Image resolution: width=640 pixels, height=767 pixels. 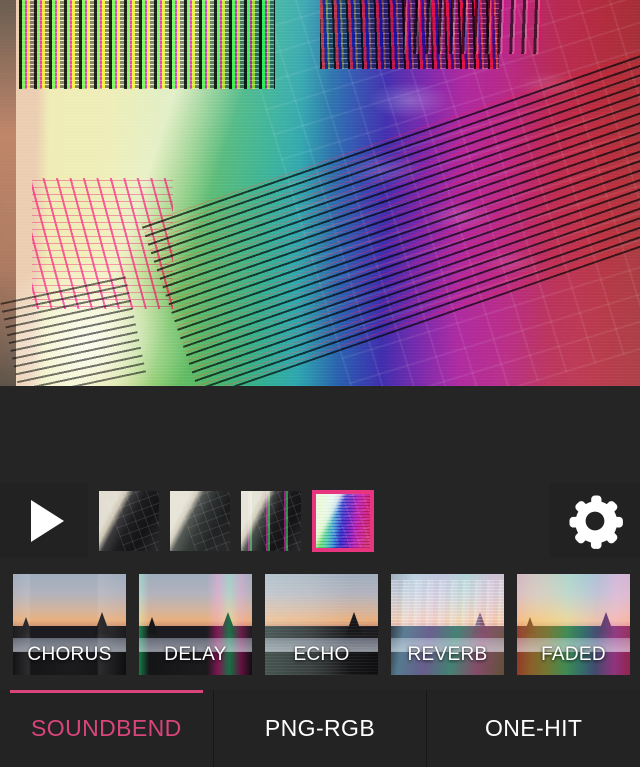 What do you see at coordinates (69, 624) in the screenshot?
I see `effect-chorus: CHORUS` at bounding box center [69, 624].